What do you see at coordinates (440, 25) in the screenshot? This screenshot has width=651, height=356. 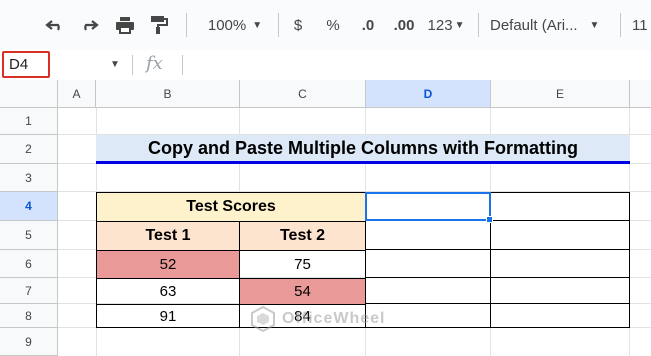 I see `more-formats-label: 123` at bounding box center [440, 25].